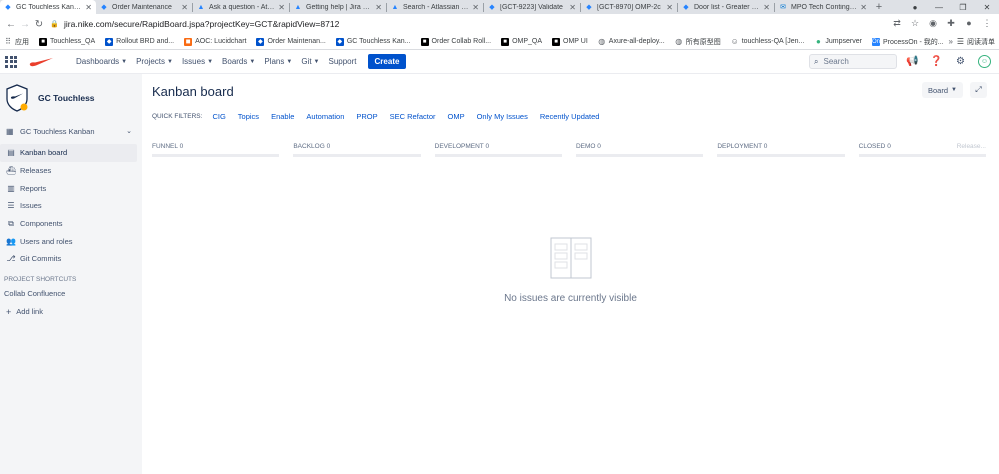 This screenshot has height=474, width=999. I want to click on browser-tab: ▲ Ask a question - Atlassian✕, so click(241, 7).